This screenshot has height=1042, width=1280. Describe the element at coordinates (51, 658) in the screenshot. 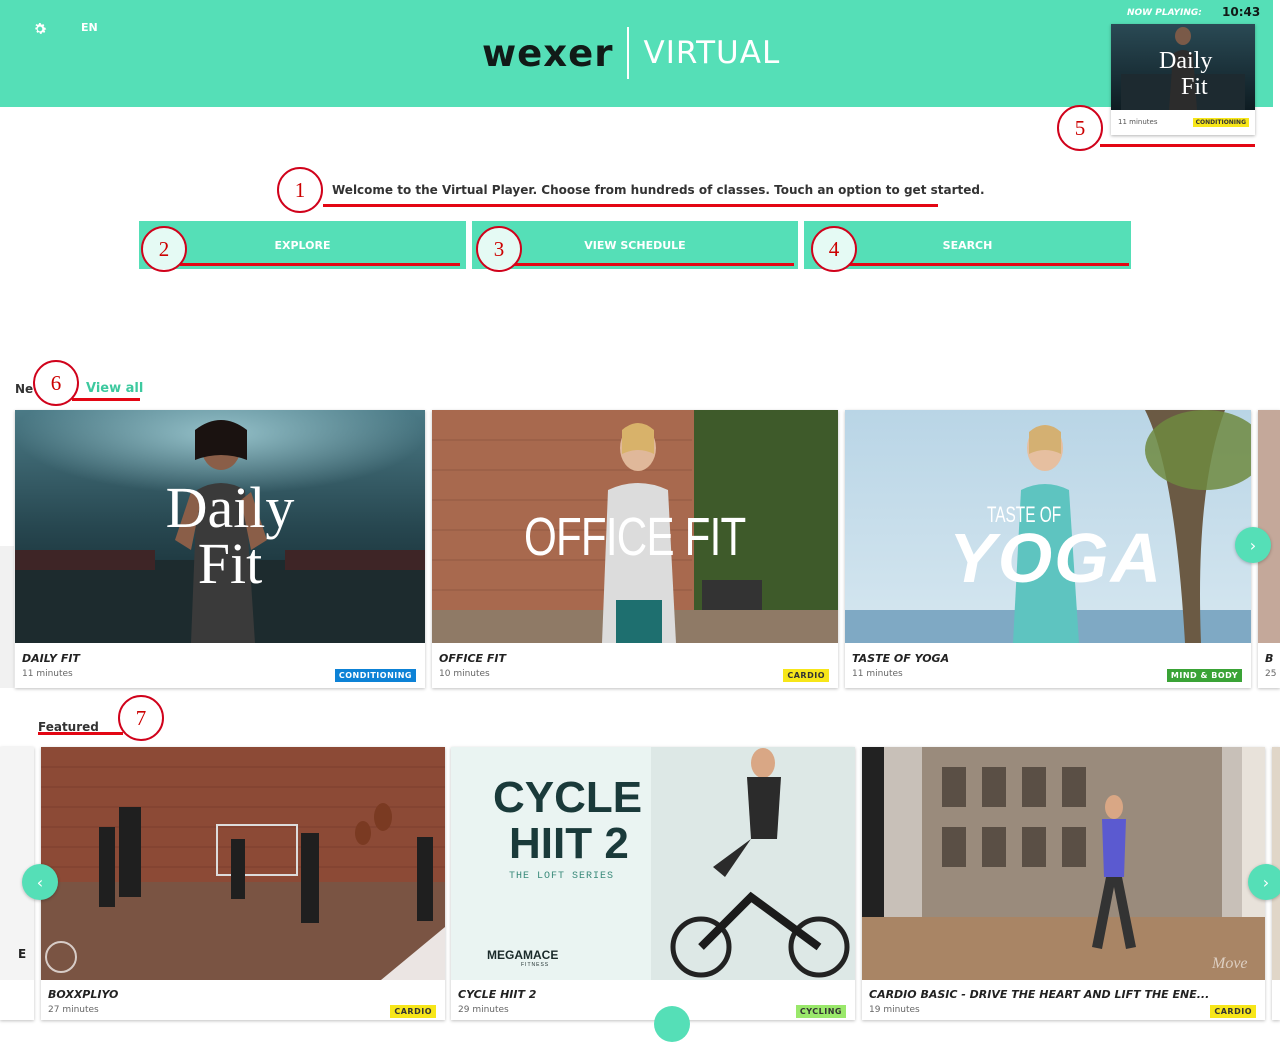

I see `class-title: DAILY FIT` at that location.